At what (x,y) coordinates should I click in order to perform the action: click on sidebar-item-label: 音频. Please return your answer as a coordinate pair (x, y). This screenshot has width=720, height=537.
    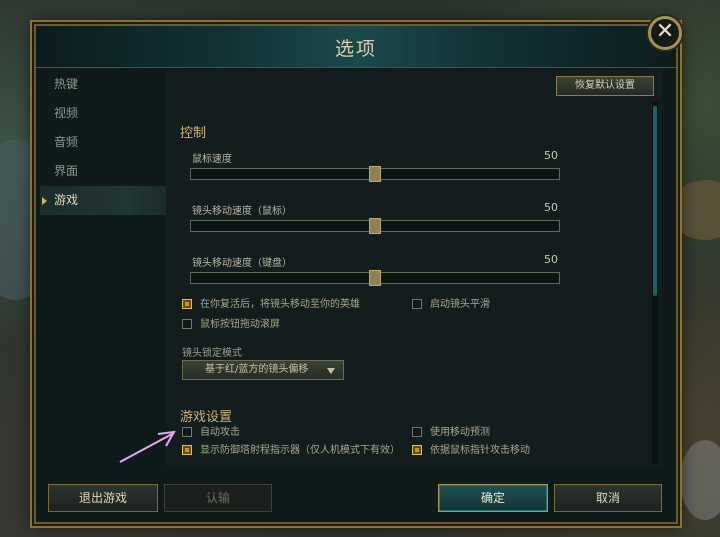
    Looking at the image, I should click on (66, 142).